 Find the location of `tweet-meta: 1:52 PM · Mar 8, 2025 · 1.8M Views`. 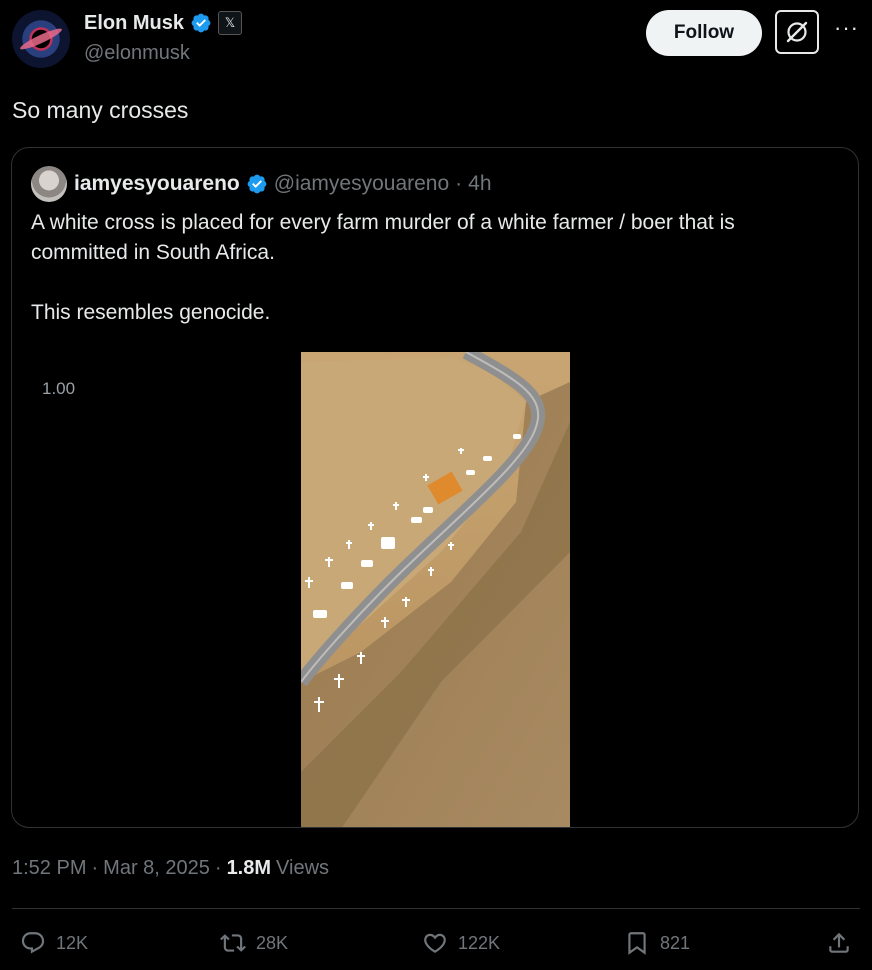

tweet-meta: 1:52 PM · Mar 8, 2025 · 1.8M Views is located at coordinates (170, 868).